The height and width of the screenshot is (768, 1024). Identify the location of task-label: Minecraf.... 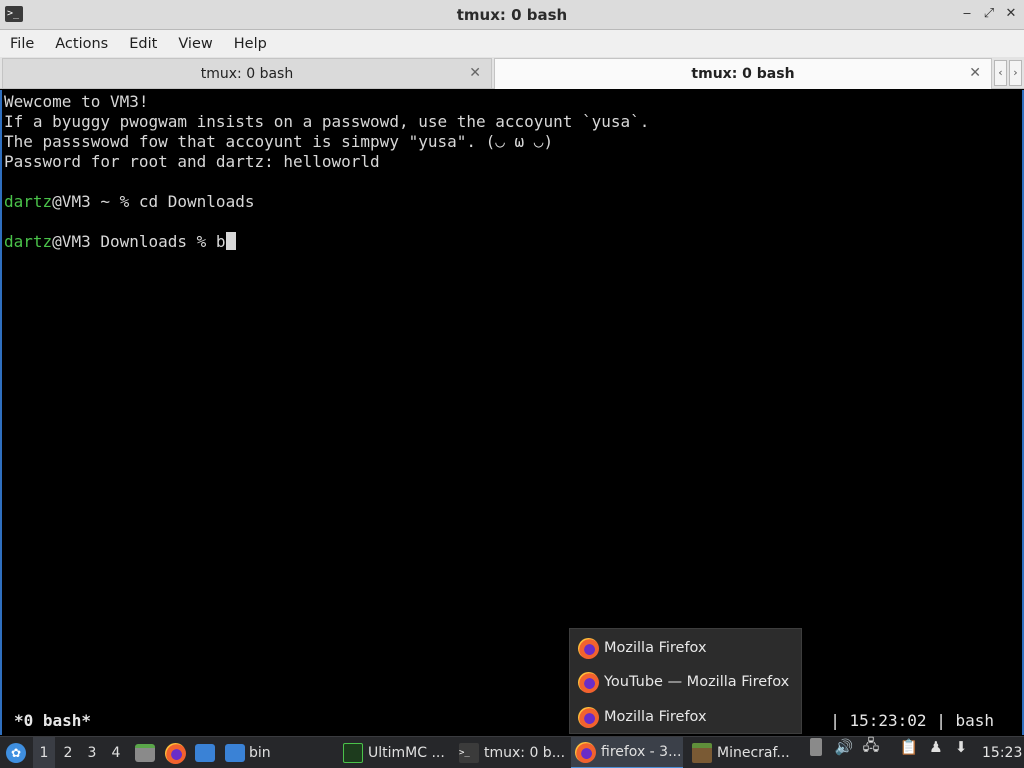
(753, 753).